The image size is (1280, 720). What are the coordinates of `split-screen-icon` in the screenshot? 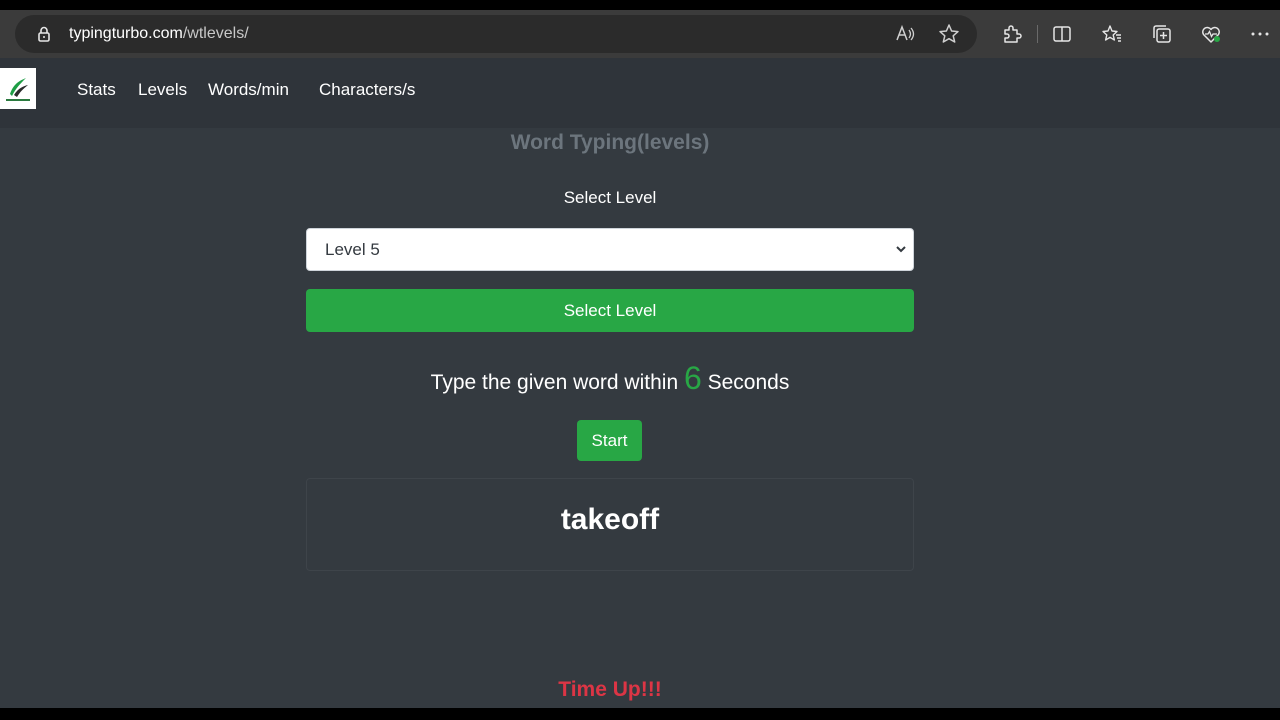 It's located at (1062, 34).